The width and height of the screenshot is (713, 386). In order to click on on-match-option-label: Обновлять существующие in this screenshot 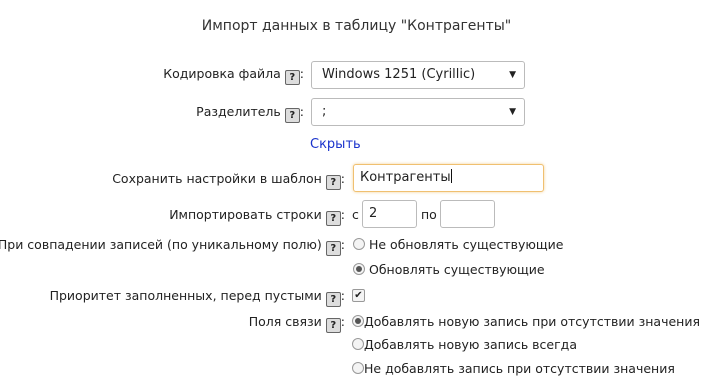, I will do `click(456, 269)`.